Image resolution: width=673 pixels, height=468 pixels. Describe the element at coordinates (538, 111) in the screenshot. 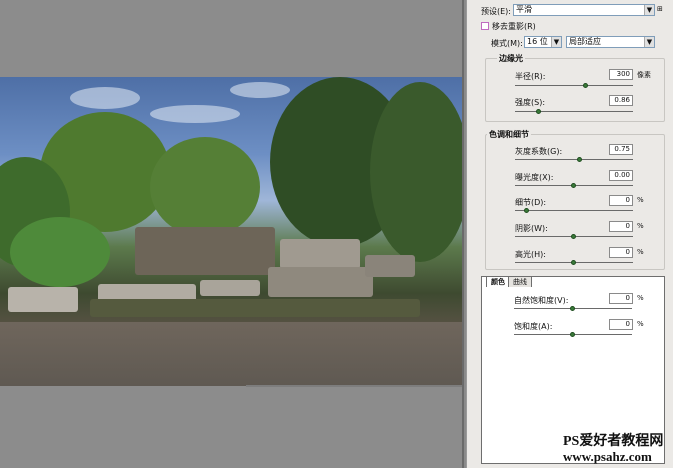

I see `strength-slider-thumb` at that location.